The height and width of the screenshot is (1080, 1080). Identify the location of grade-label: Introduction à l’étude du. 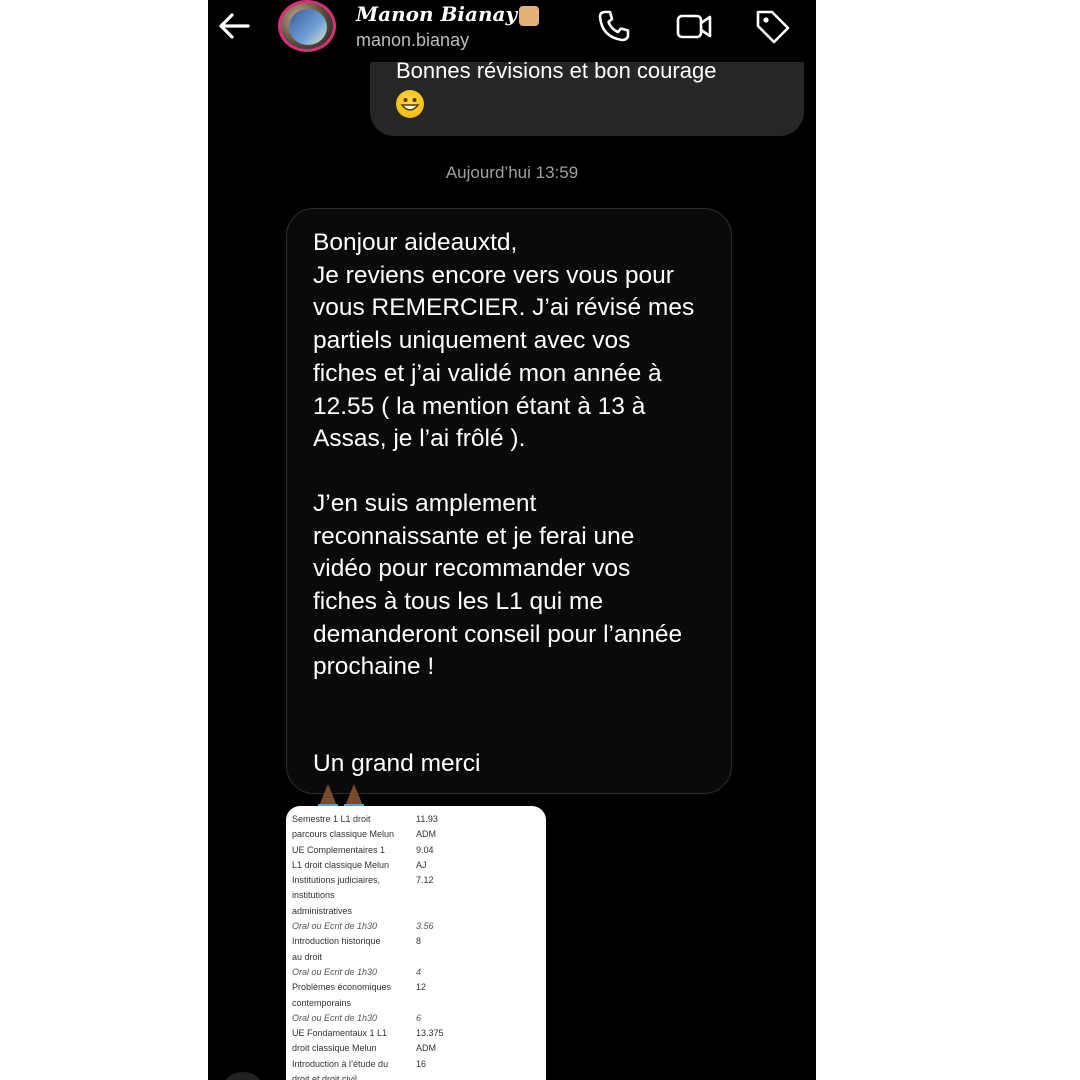
(340, 1063).